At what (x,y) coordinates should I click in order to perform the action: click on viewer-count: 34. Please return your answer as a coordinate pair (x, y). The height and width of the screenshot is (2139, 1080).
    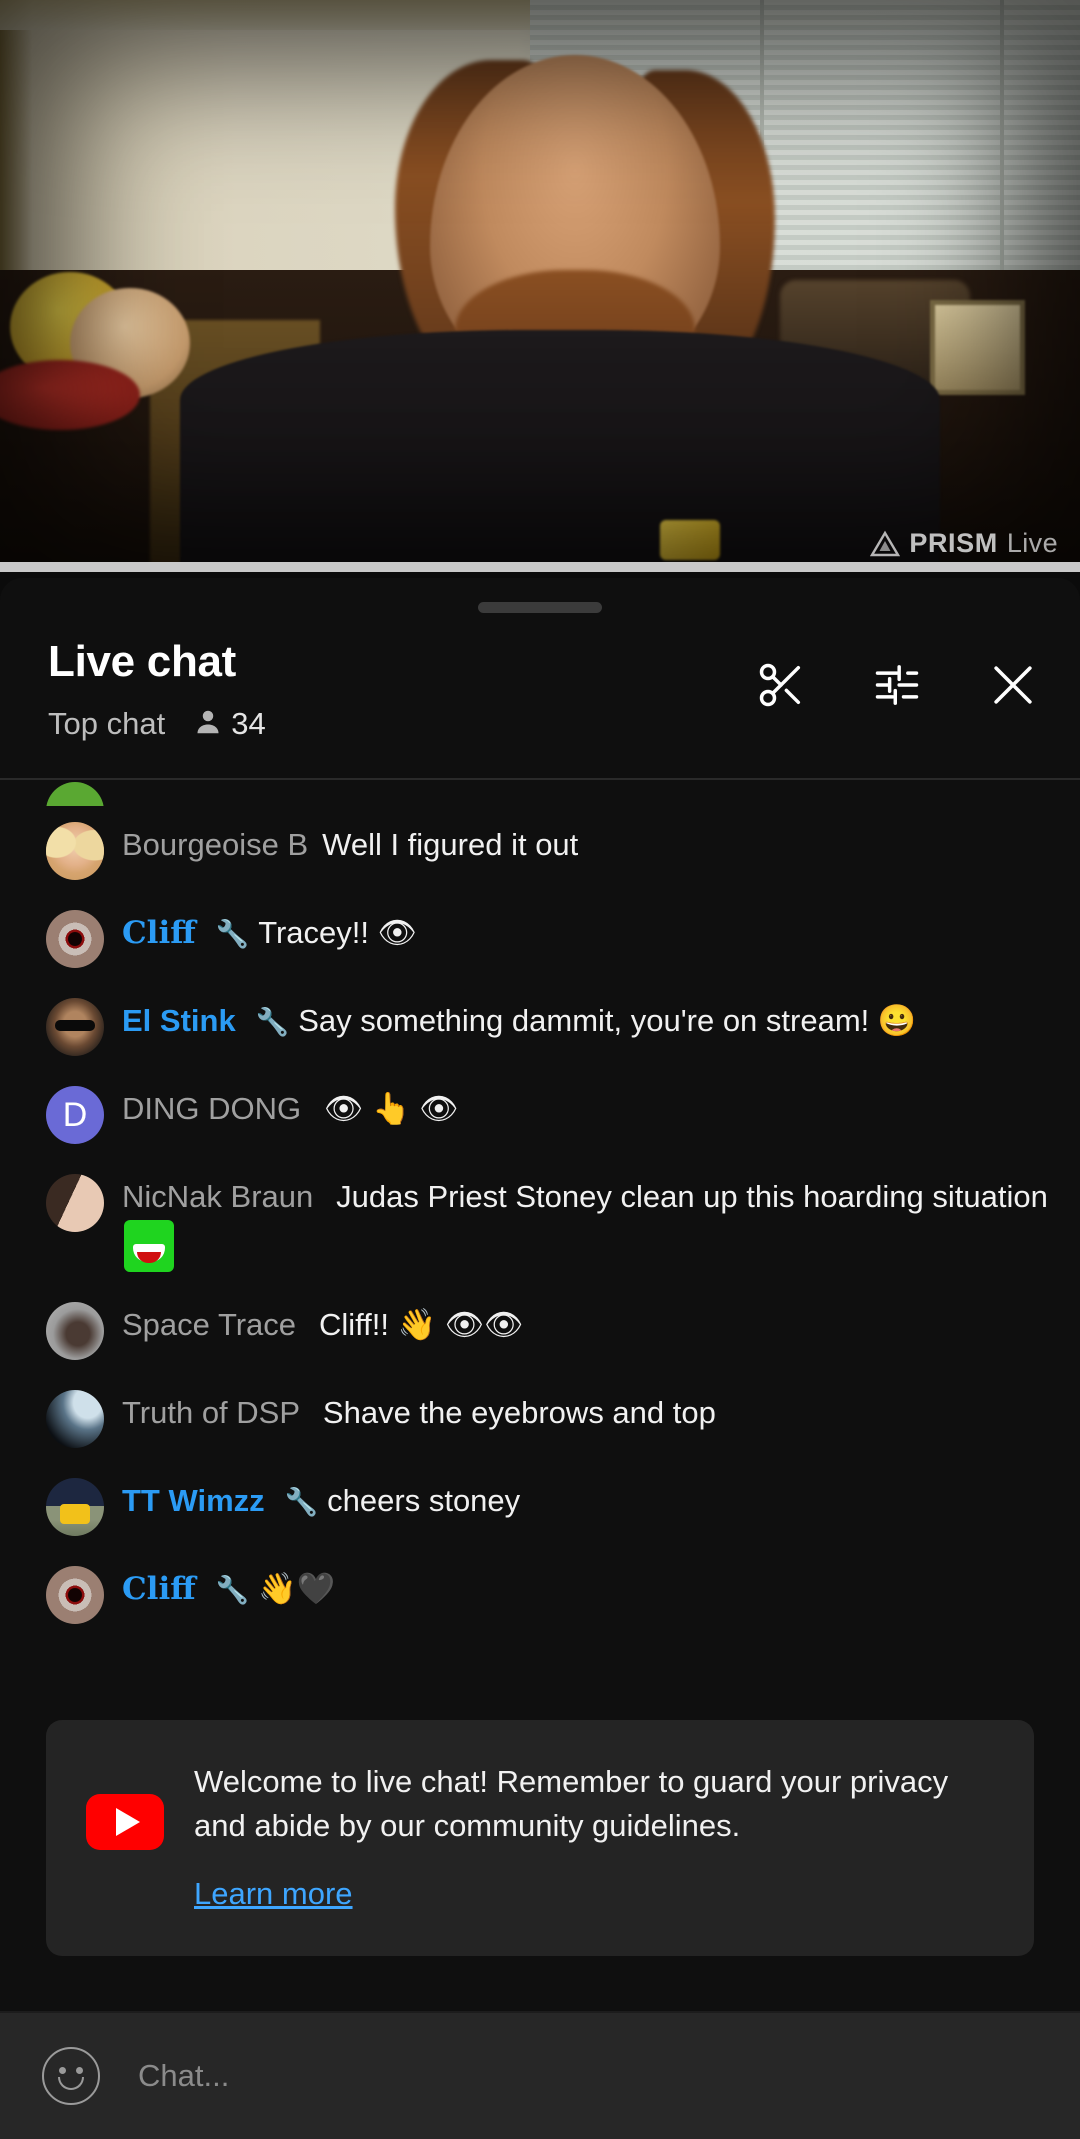
    Looking at the image, I should click on (248, 723).